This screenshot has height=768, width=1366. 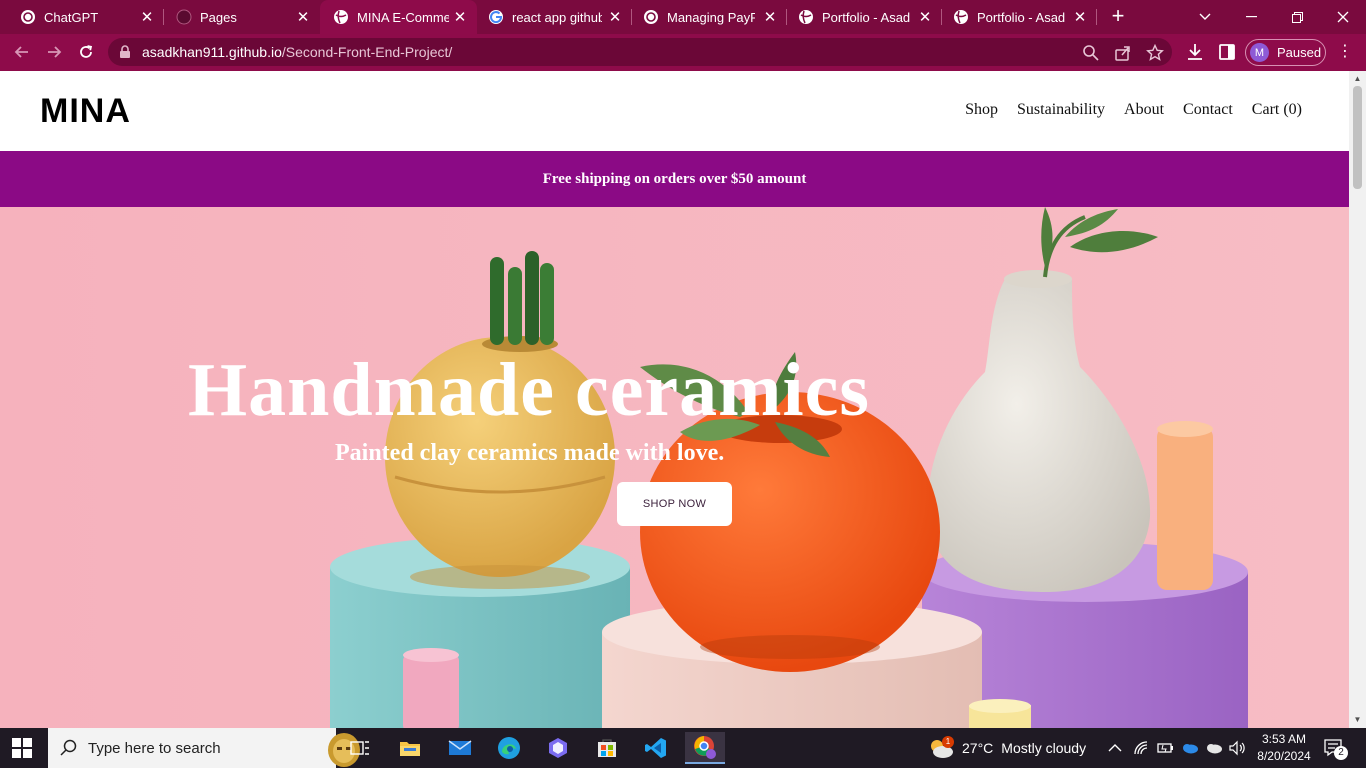 I want to click on close-window-button, so click(x=1343, y=17).